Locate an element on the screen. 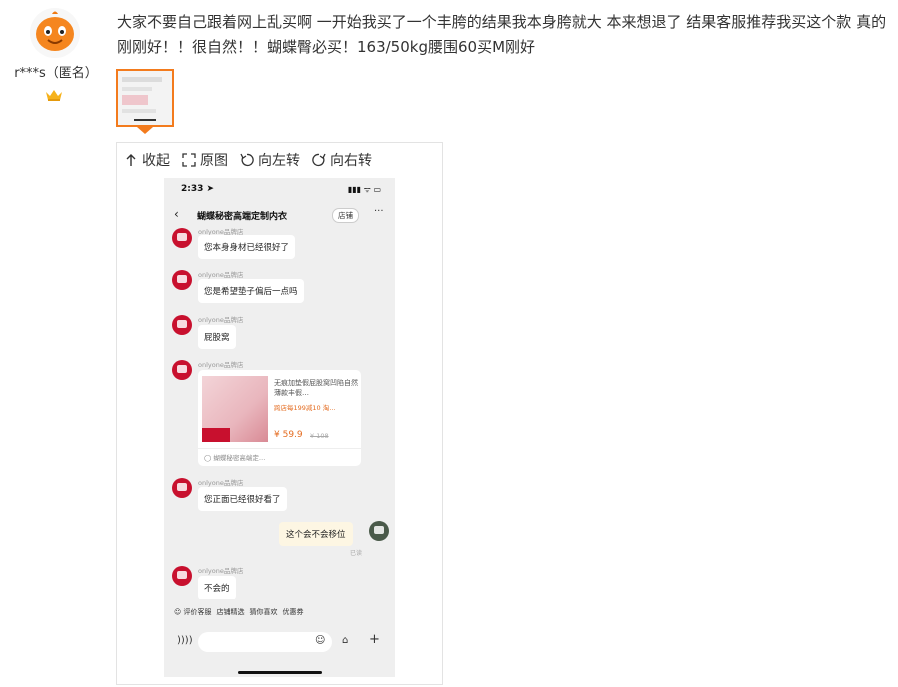  rotate-right-label: 向右转 is located at coordinates (351, 161).